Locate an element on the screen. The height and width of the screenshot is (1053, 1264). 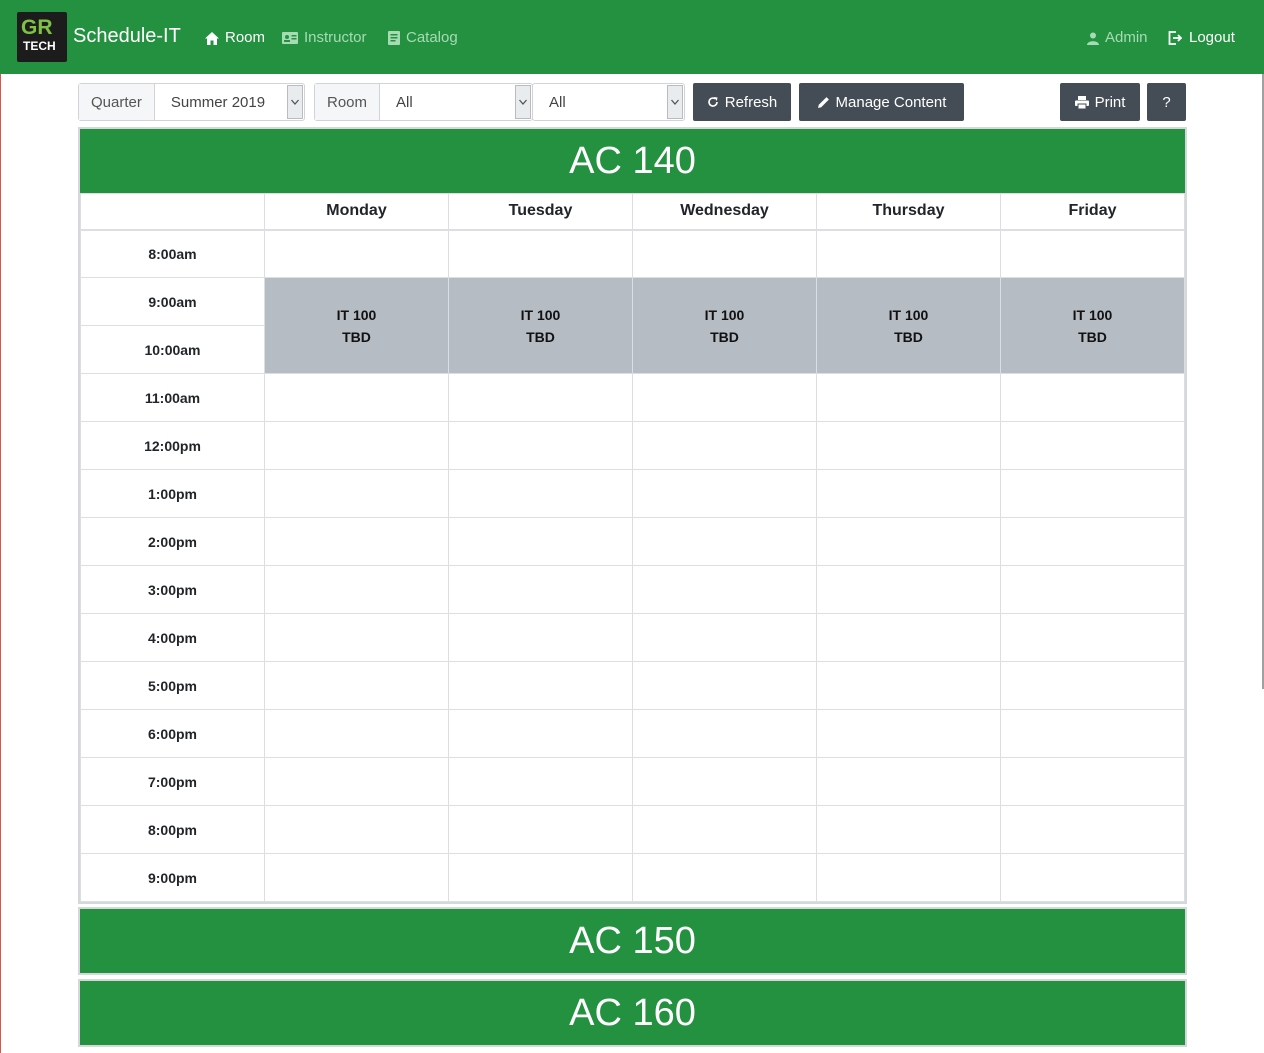
refresh-button: Refresh is located at coordinates (742, 102).